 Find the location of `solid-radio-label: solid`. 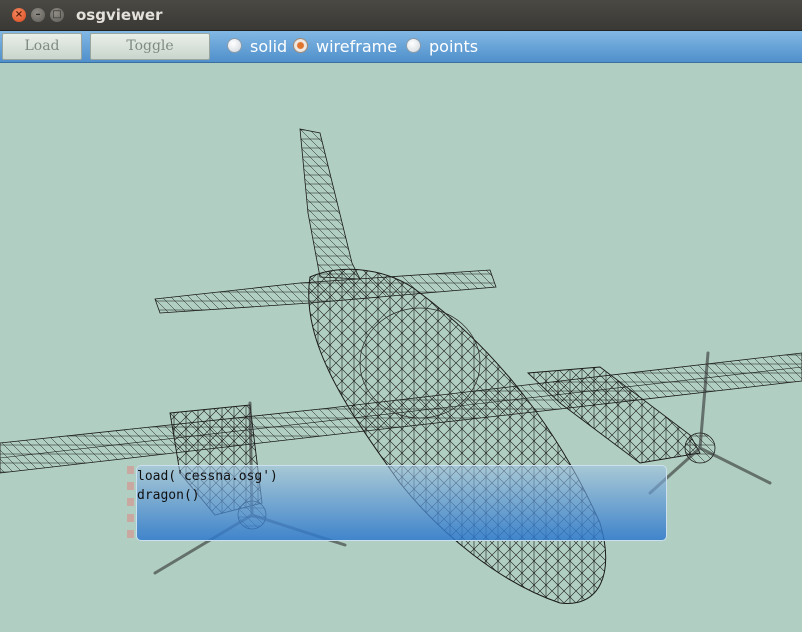

solid-radio-label: solid is located at coordinates (268, 46).